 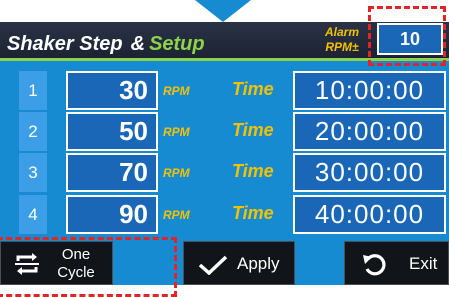 I want to click on apply-button: Apply, so click(x=239, y=263).